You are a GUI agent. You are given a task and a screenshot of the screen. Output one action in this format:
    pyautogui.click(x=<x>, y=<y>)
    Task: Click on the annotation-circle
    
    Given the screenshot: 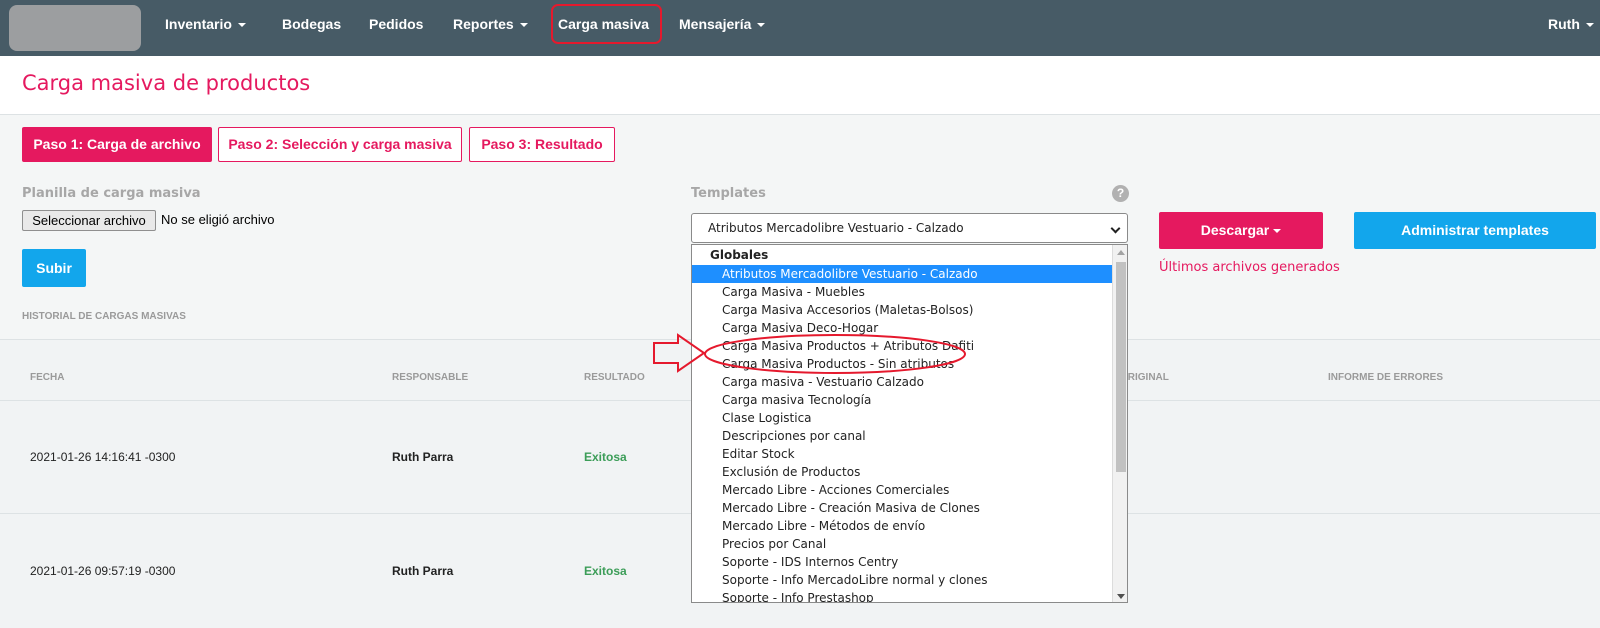 What is the action you would take?
    pyautogui.click(x=606, y=24)
    